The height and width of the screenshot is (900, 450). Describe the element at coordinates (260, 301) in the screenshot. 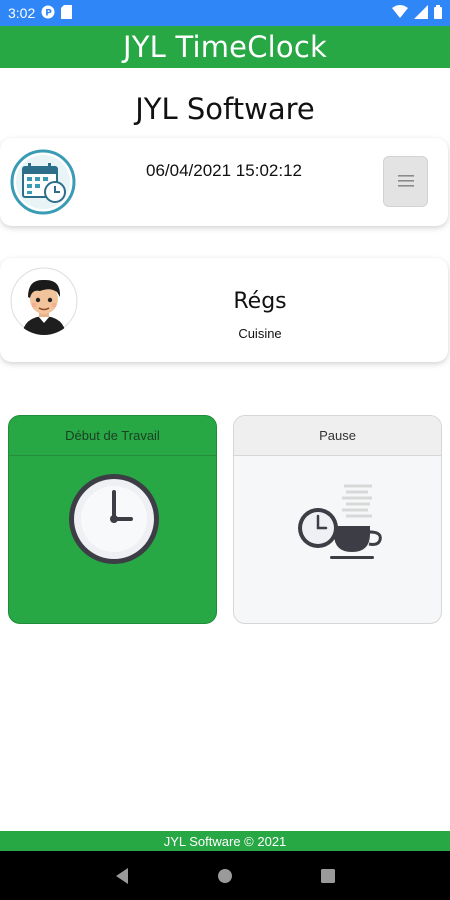

I see `user-name: Régs` at that location.